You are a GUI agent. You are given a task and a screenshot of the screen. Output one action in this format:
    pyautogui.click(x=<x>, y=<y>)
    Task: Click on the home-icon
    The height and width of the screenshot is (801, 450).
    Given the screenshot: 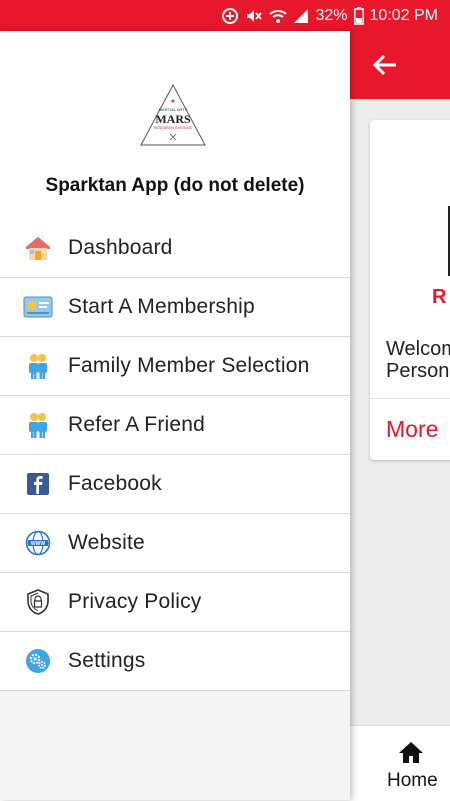 What is the action you would take?
    pyautogui.click(x=411, y=754)
    